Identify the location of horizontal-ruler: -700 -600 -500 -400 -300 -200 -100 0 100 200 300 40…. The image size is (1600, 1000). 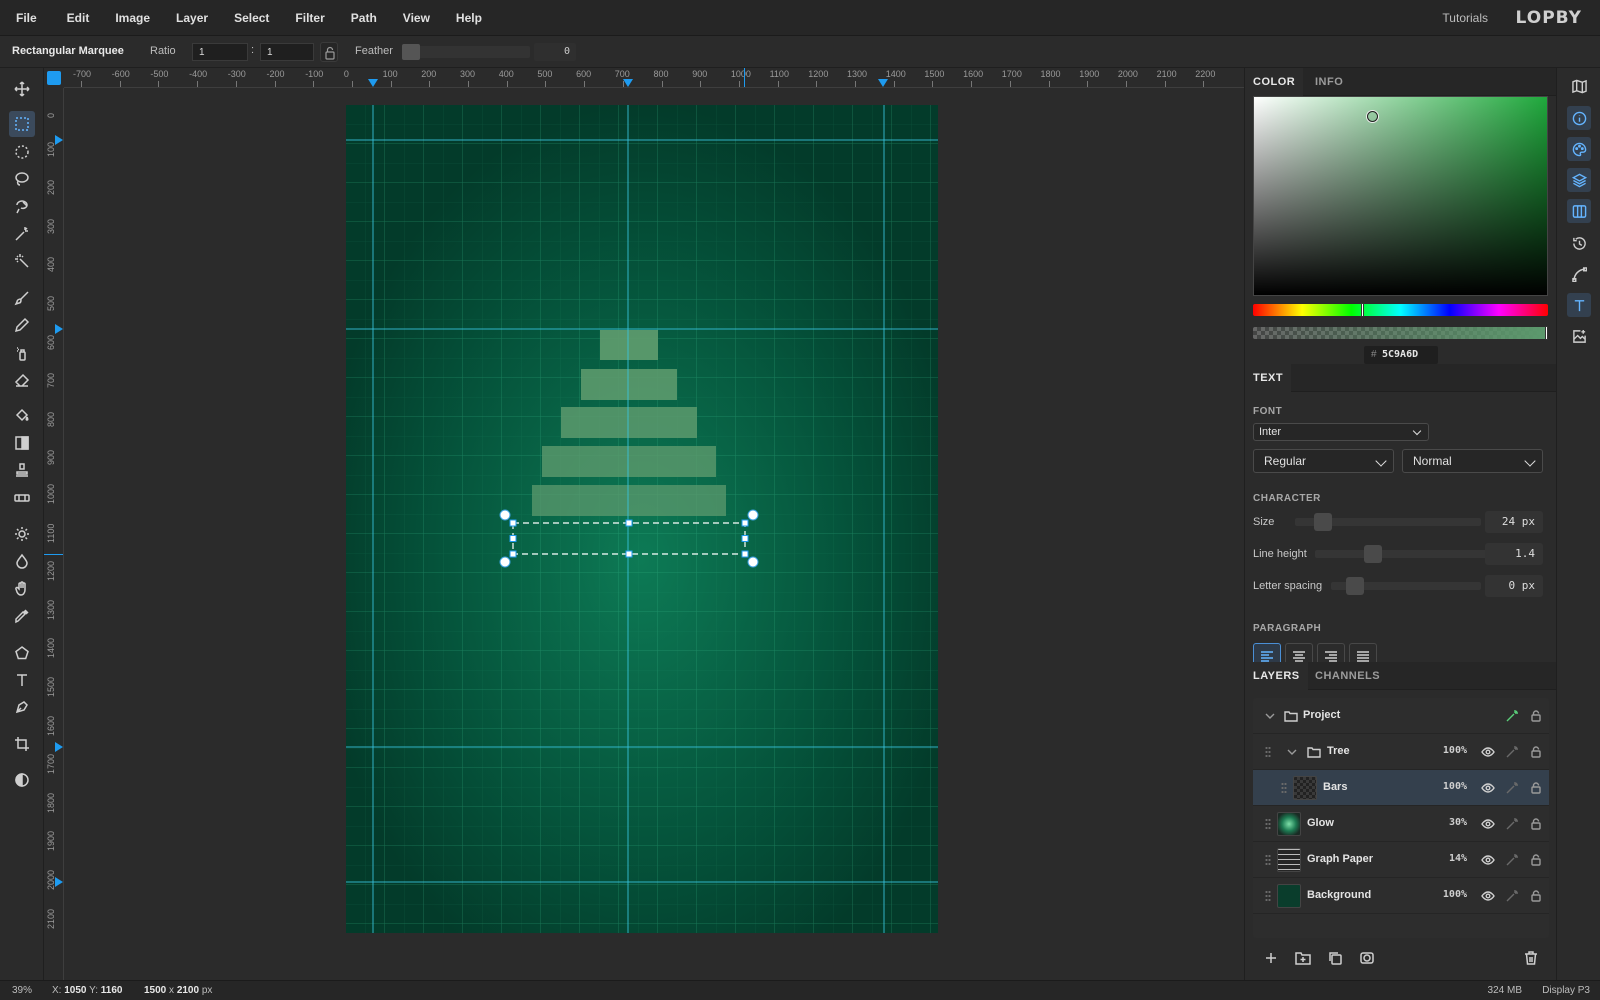
(654, 78).